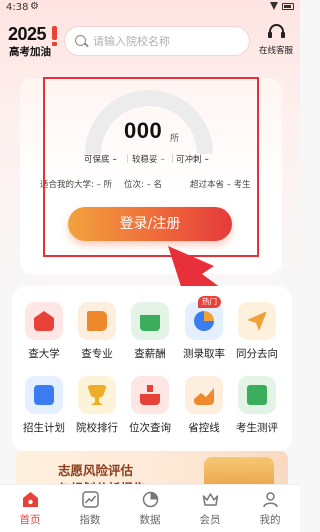  Describe the element at coordinates (288, 6) in the screenshot. I see `battery-icon` at that location.